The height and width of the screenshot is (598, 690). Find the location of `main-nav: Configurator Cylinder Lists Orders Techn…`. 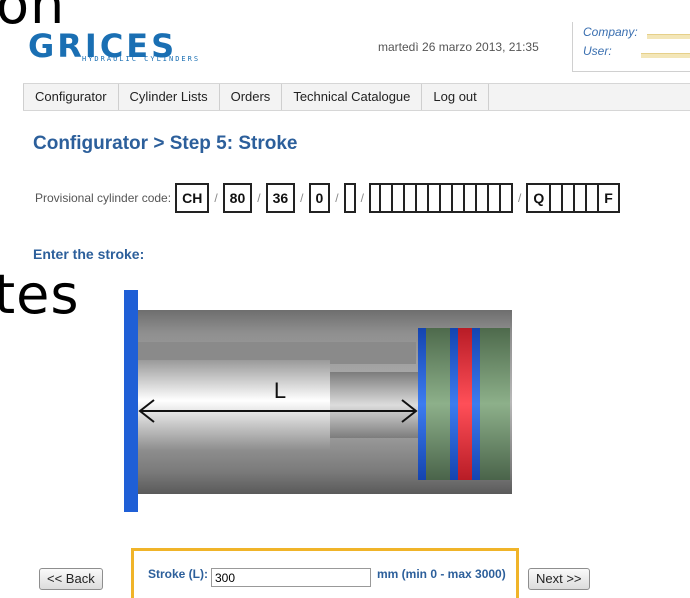

main-nav: Configurator Cylinder Lists Orders Techn… is located at coordinates (356, 97).